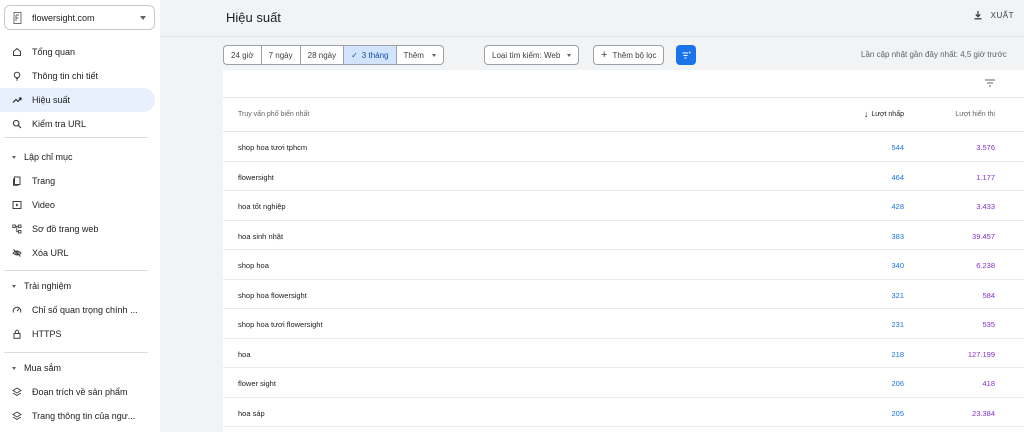 The height and width of the screenshot is (432, 1024). What do you see at coordinates (273, 114) in the screenshot?
I see `column-header-query: Truy vấn phổ biến nhất` at bounding box center [273, 114].